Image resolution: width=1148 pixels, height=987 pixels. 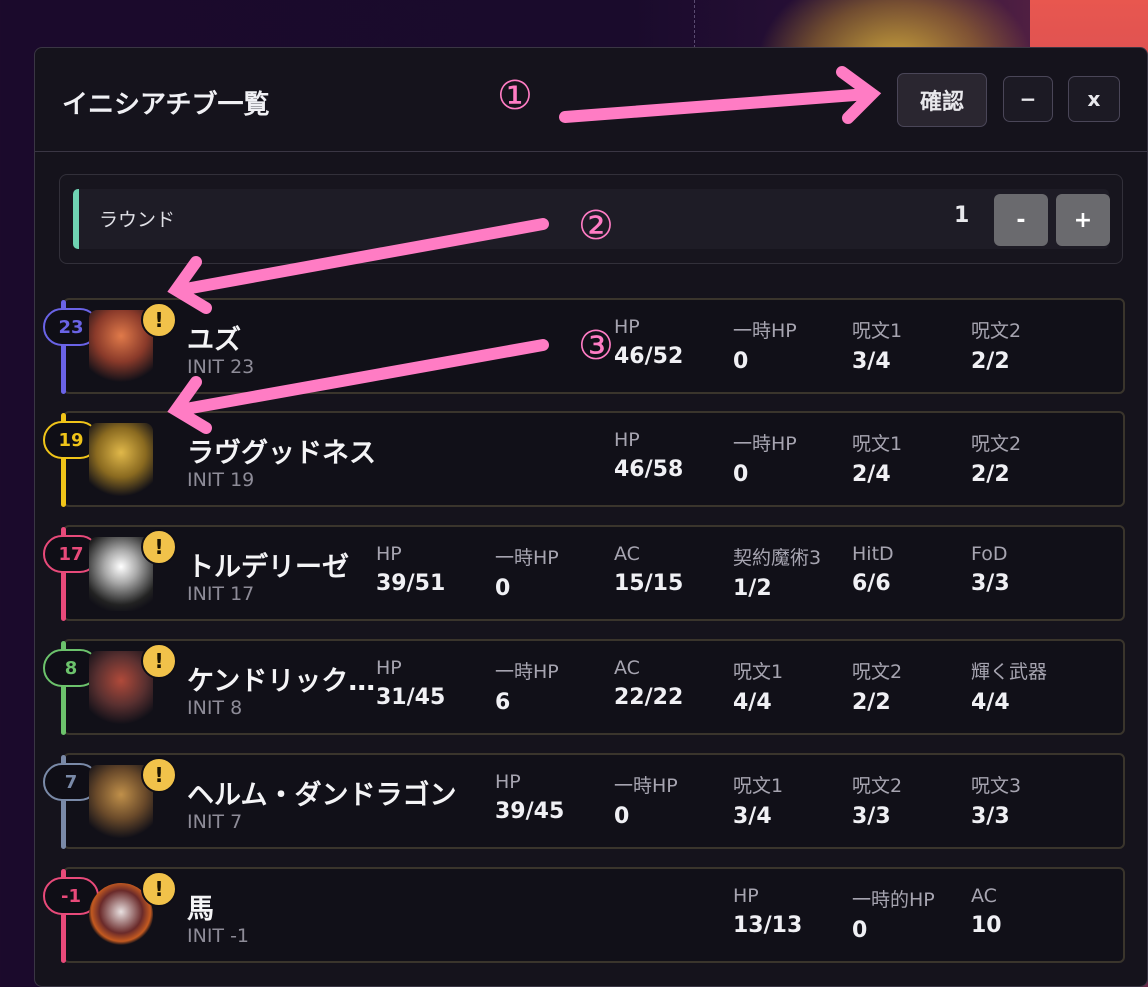 I want to click on stat-block: HP 46/58, so click(x=674, y=455).